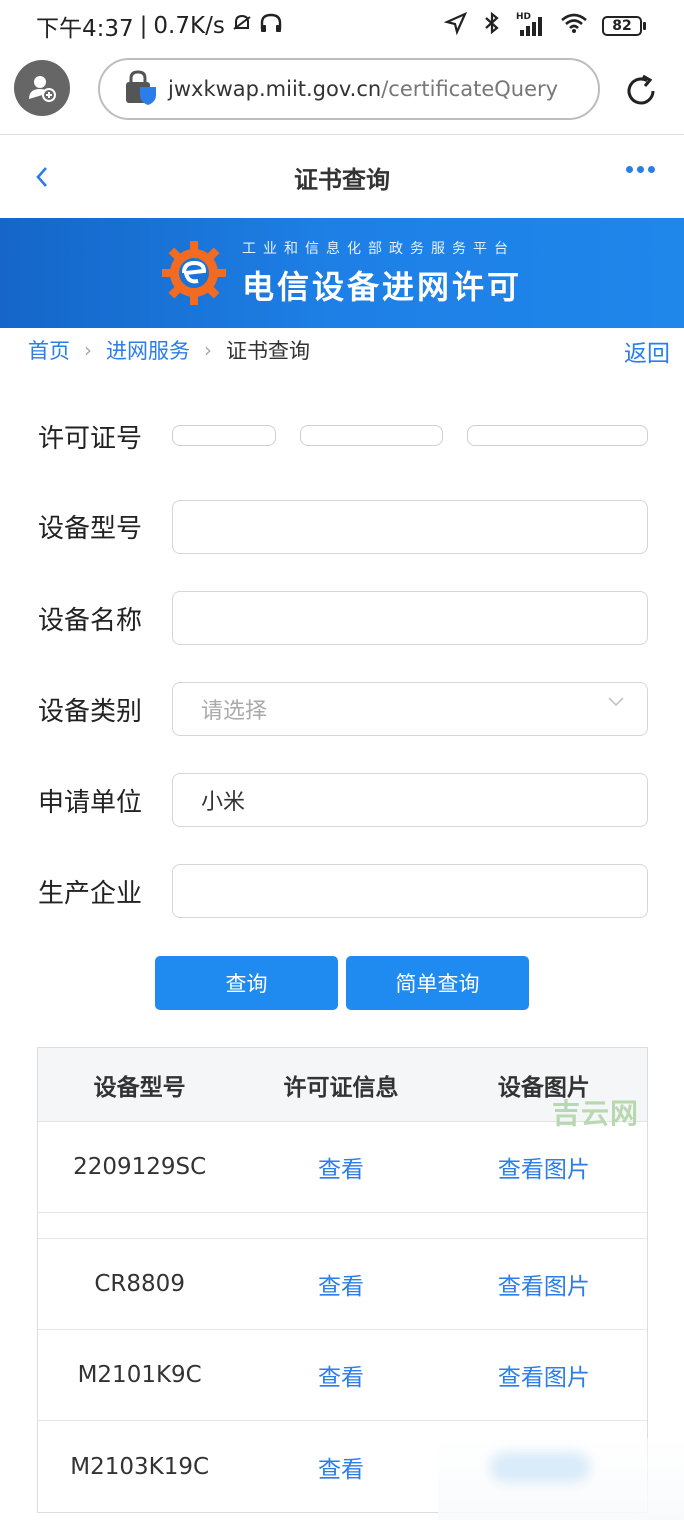 This screenshot has width=684, height=1520. I want to click on table-row: M2101K9C 查看 查看图片, so click(342, 1375).